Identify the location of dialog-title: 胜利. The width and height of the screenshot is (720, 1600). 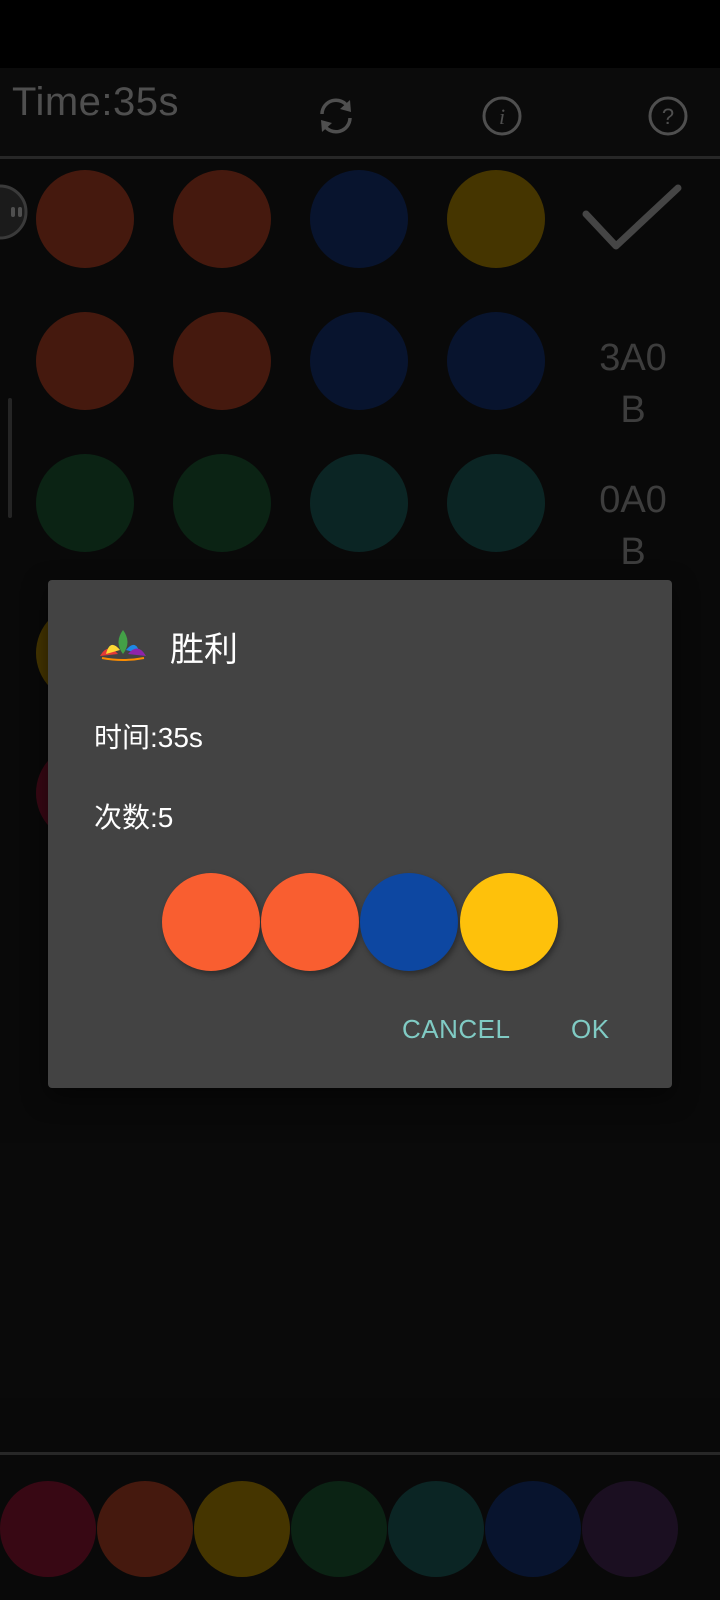
(204, 650).